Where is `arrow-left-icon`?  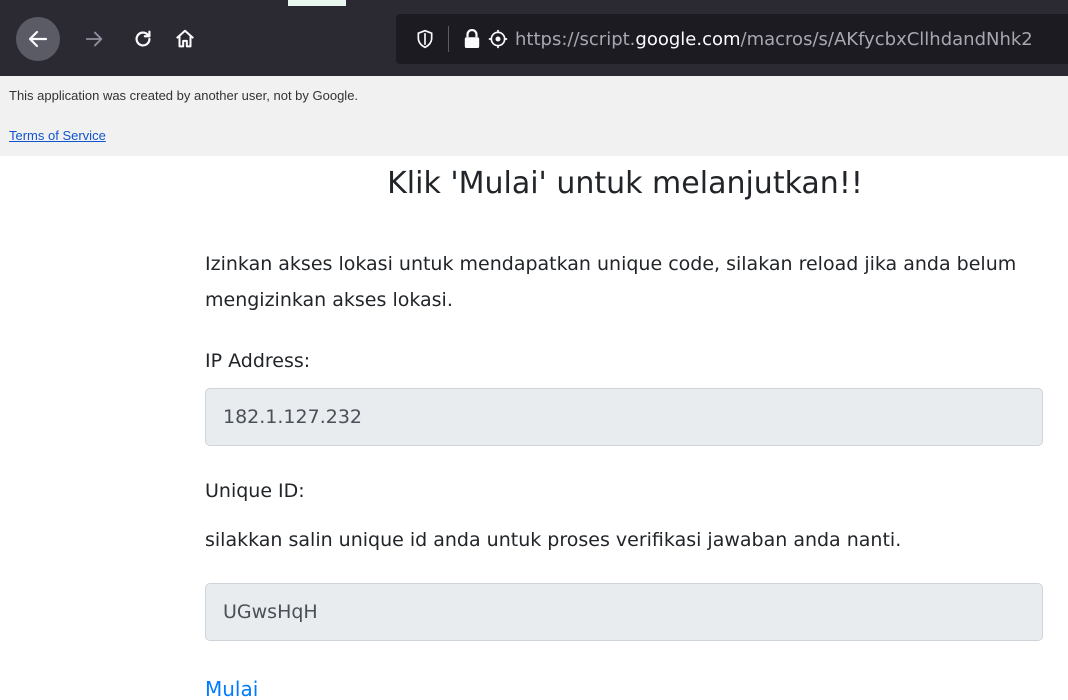 arrow-left-icon is located at coordinates (38, 39).